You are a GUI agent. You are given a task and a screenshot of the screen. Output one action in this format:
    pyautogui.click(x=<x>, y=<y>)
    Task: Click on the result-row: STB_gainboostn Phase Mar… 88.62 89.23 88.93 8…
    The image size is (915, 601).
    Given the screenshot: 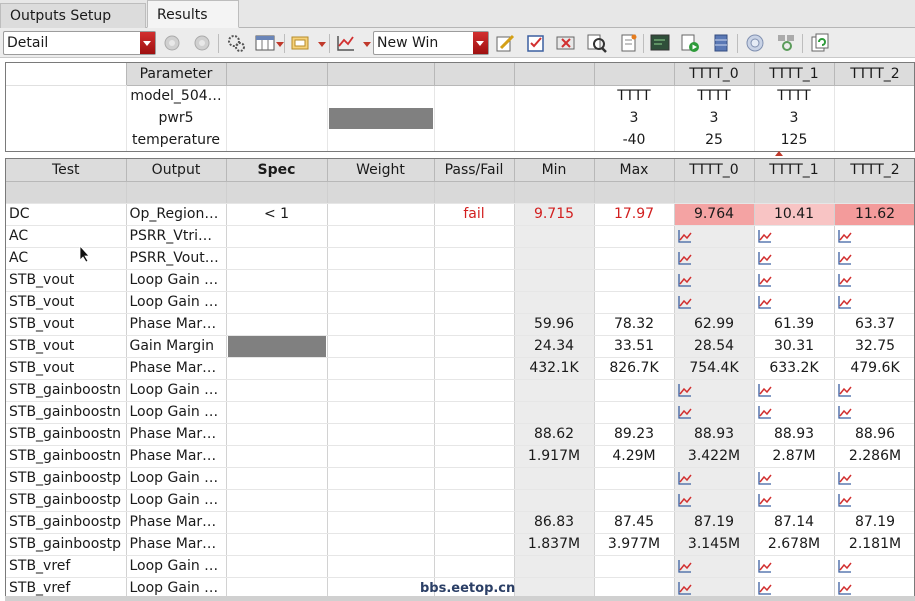 What is the action you would take?
    pyautogui.click(x=460, y=434)
    